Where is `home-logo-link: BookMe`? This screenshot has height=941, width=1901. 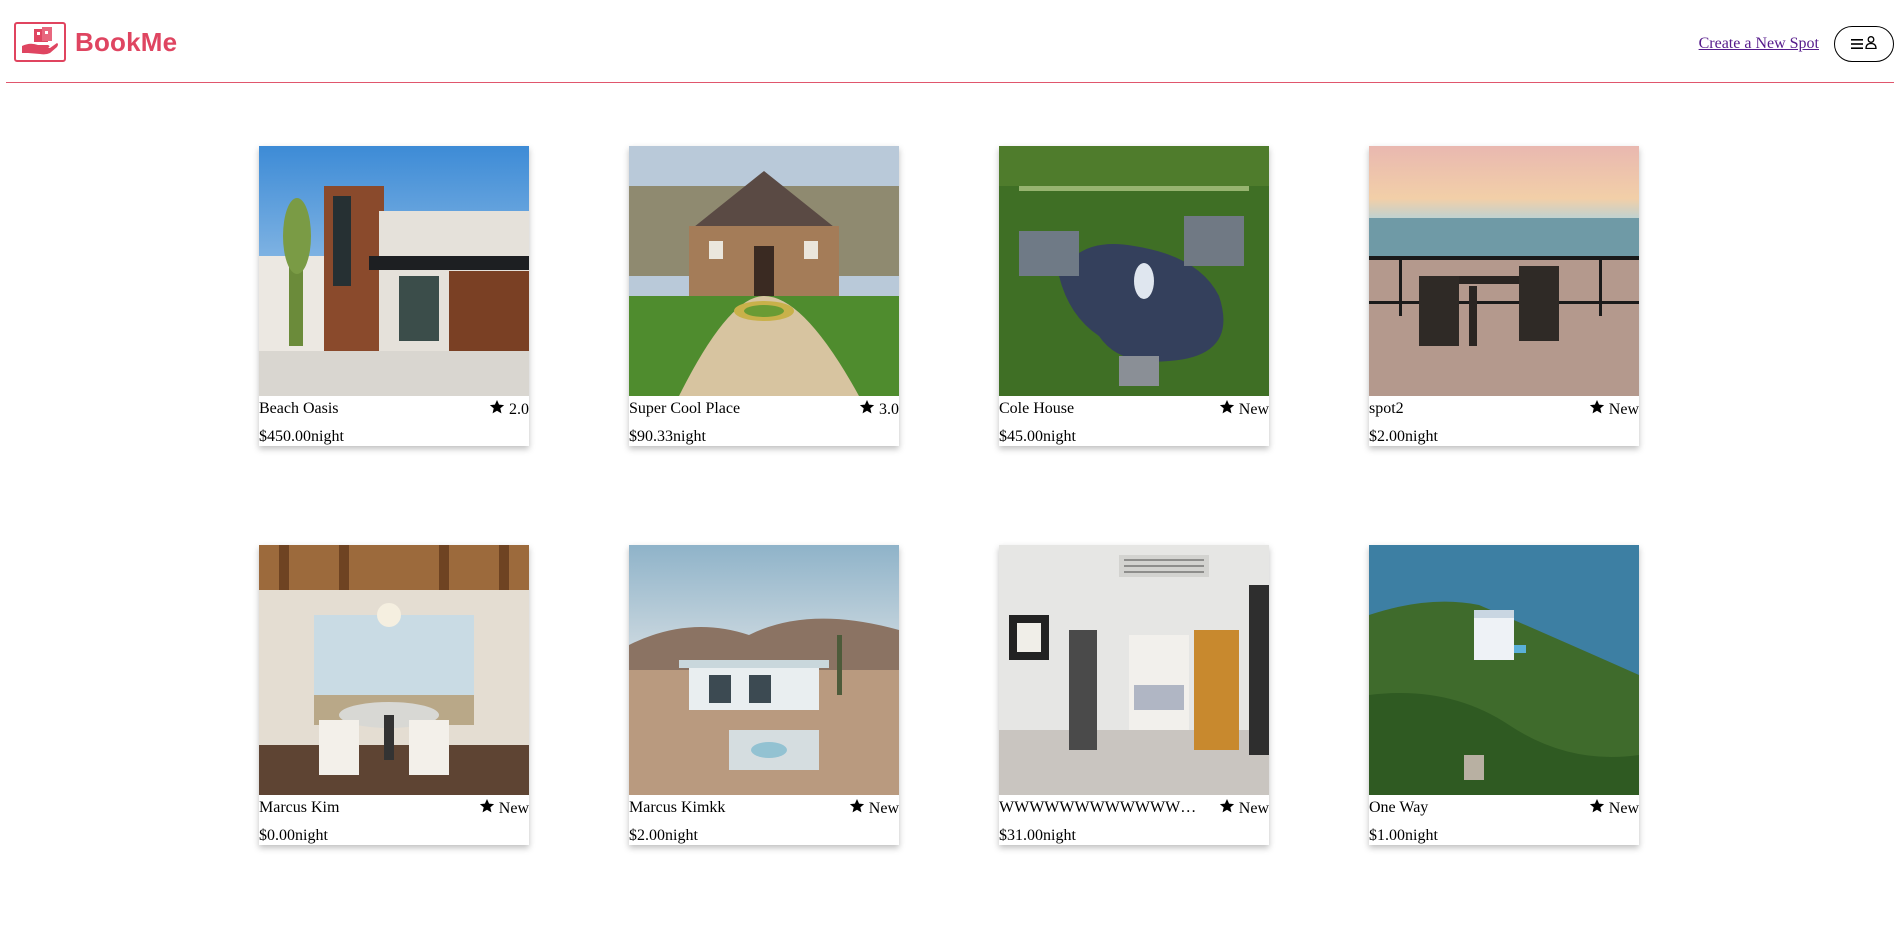 home-logo-link: BookMe is located at coordinates (95, 42).